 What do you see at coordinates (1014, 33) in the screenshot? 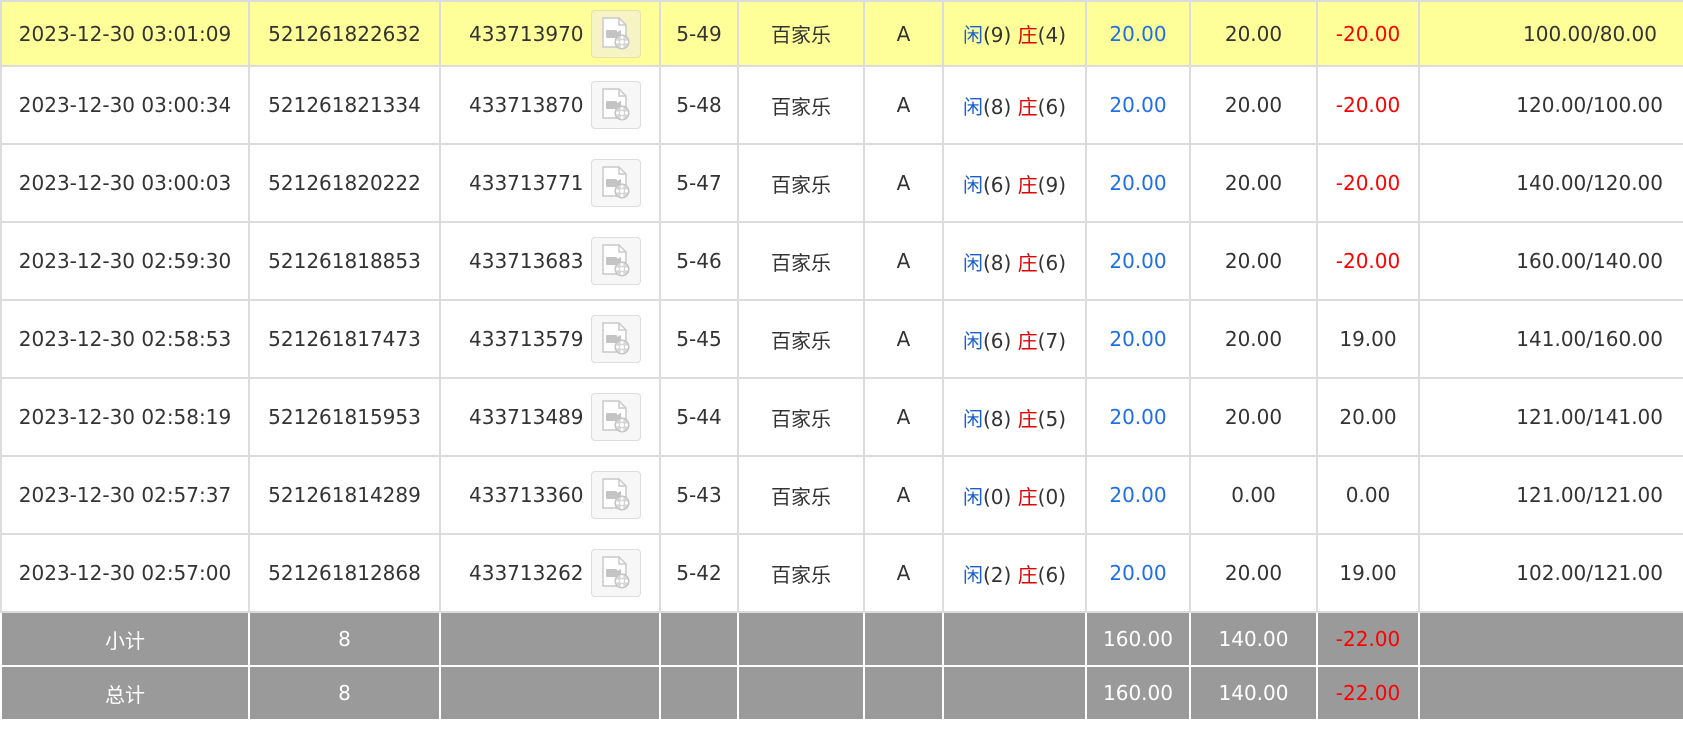
I see `game-result: 闲(9) 庄(4)` at bounding box center [1014, 33].